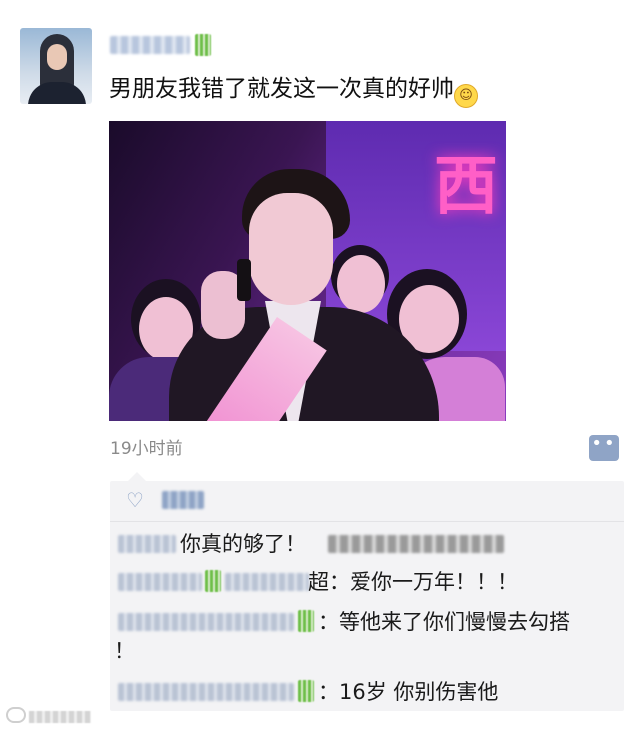 This screenshot has width=640, height=731. Describe the element at coordinates (57, 93) in the screenshot. I see `avatar-body` at that location.